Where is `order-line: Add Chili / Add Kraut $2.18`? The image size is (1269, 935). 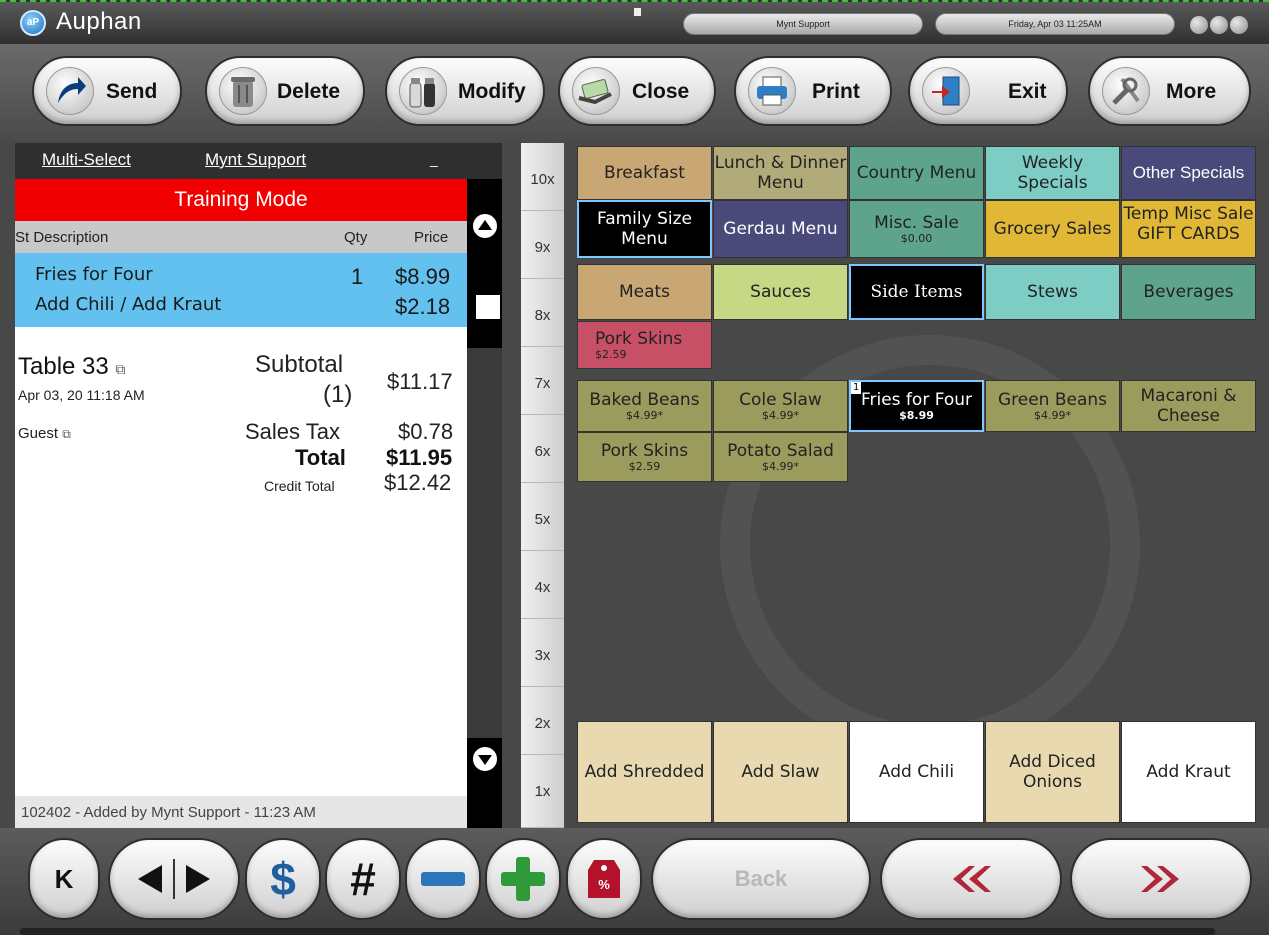
order-line: Add Chili / Add Kraut $2.18 is located at coordinates (241, 306).